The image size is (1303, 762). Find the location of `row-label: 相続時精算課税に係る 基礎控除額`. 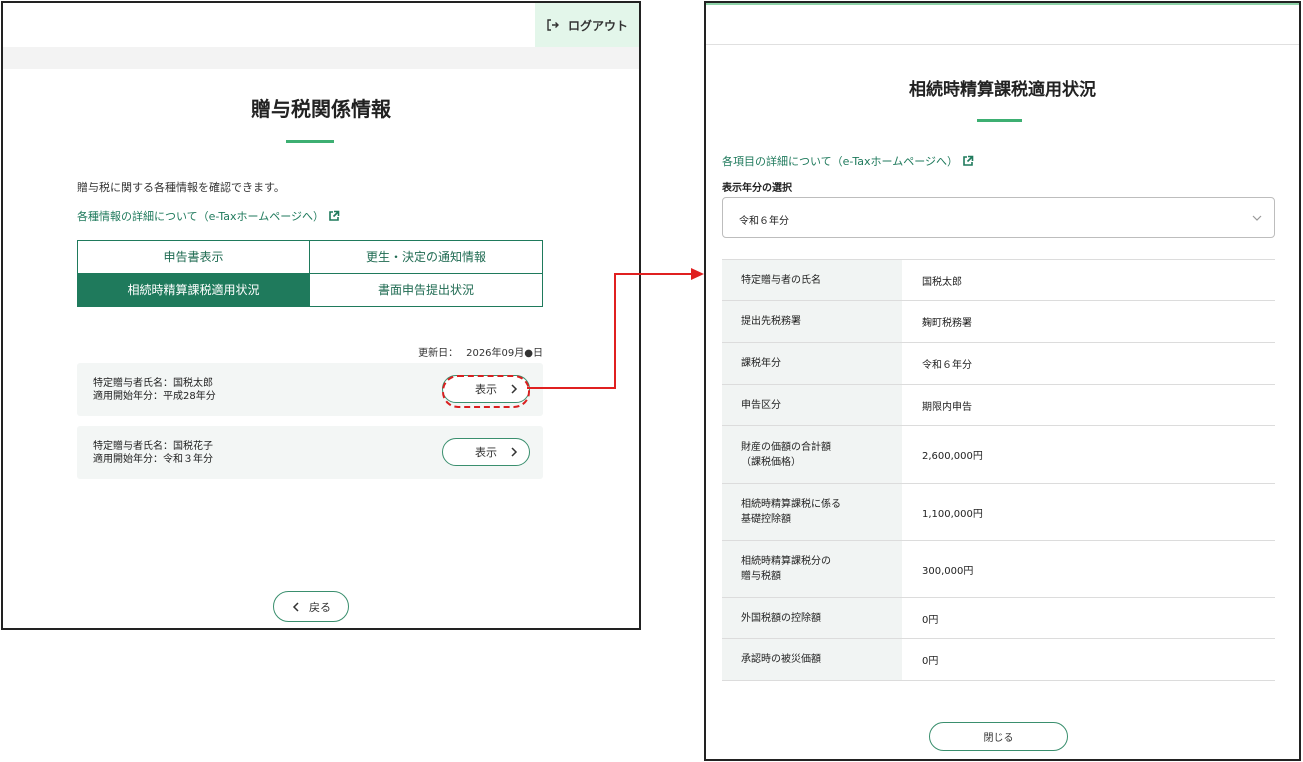

row-label: 相続時精算課税に係る 基礎控除額 is located at coordinates (812, 512).